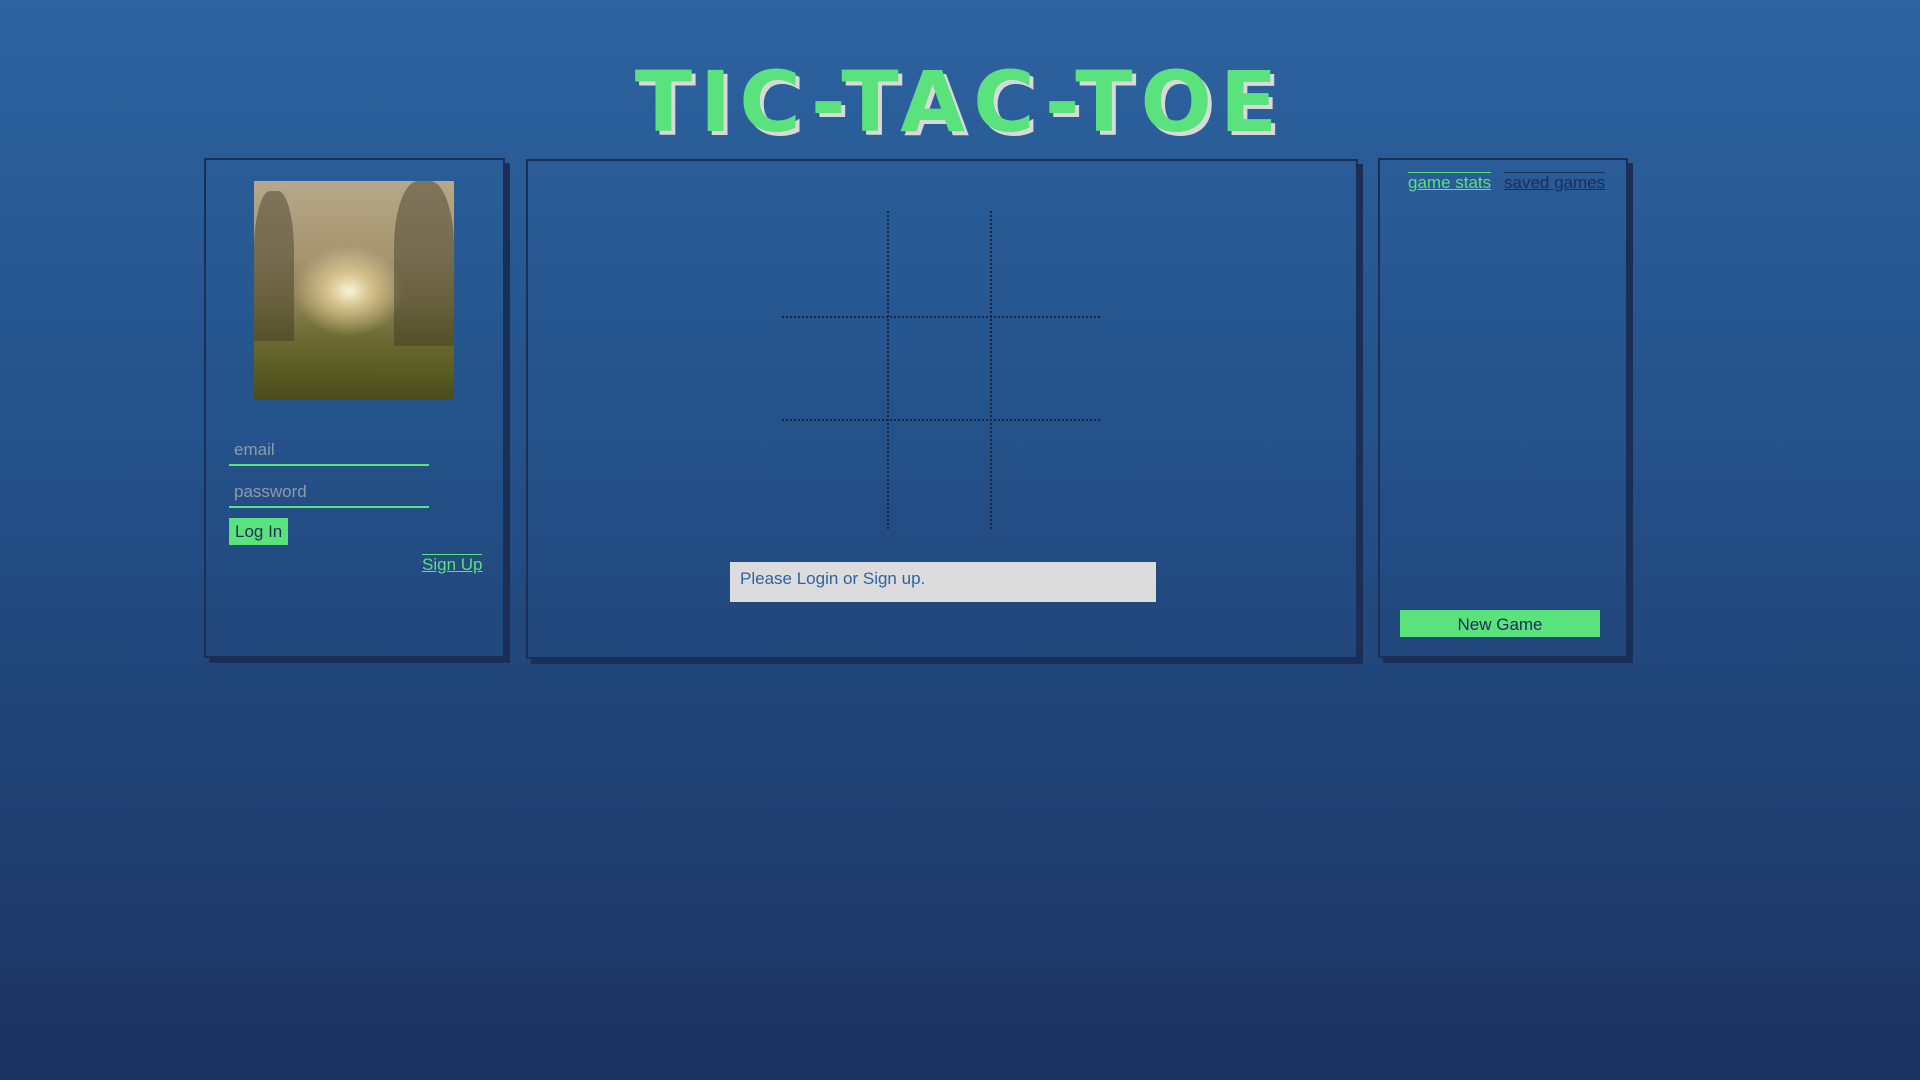 This screenshot has height=1080, width=1920. What do you see at coordinates (1555, 182) in the screenshot?
I see `tab-saved-games: saved games` at bounding box center [1555, 182].